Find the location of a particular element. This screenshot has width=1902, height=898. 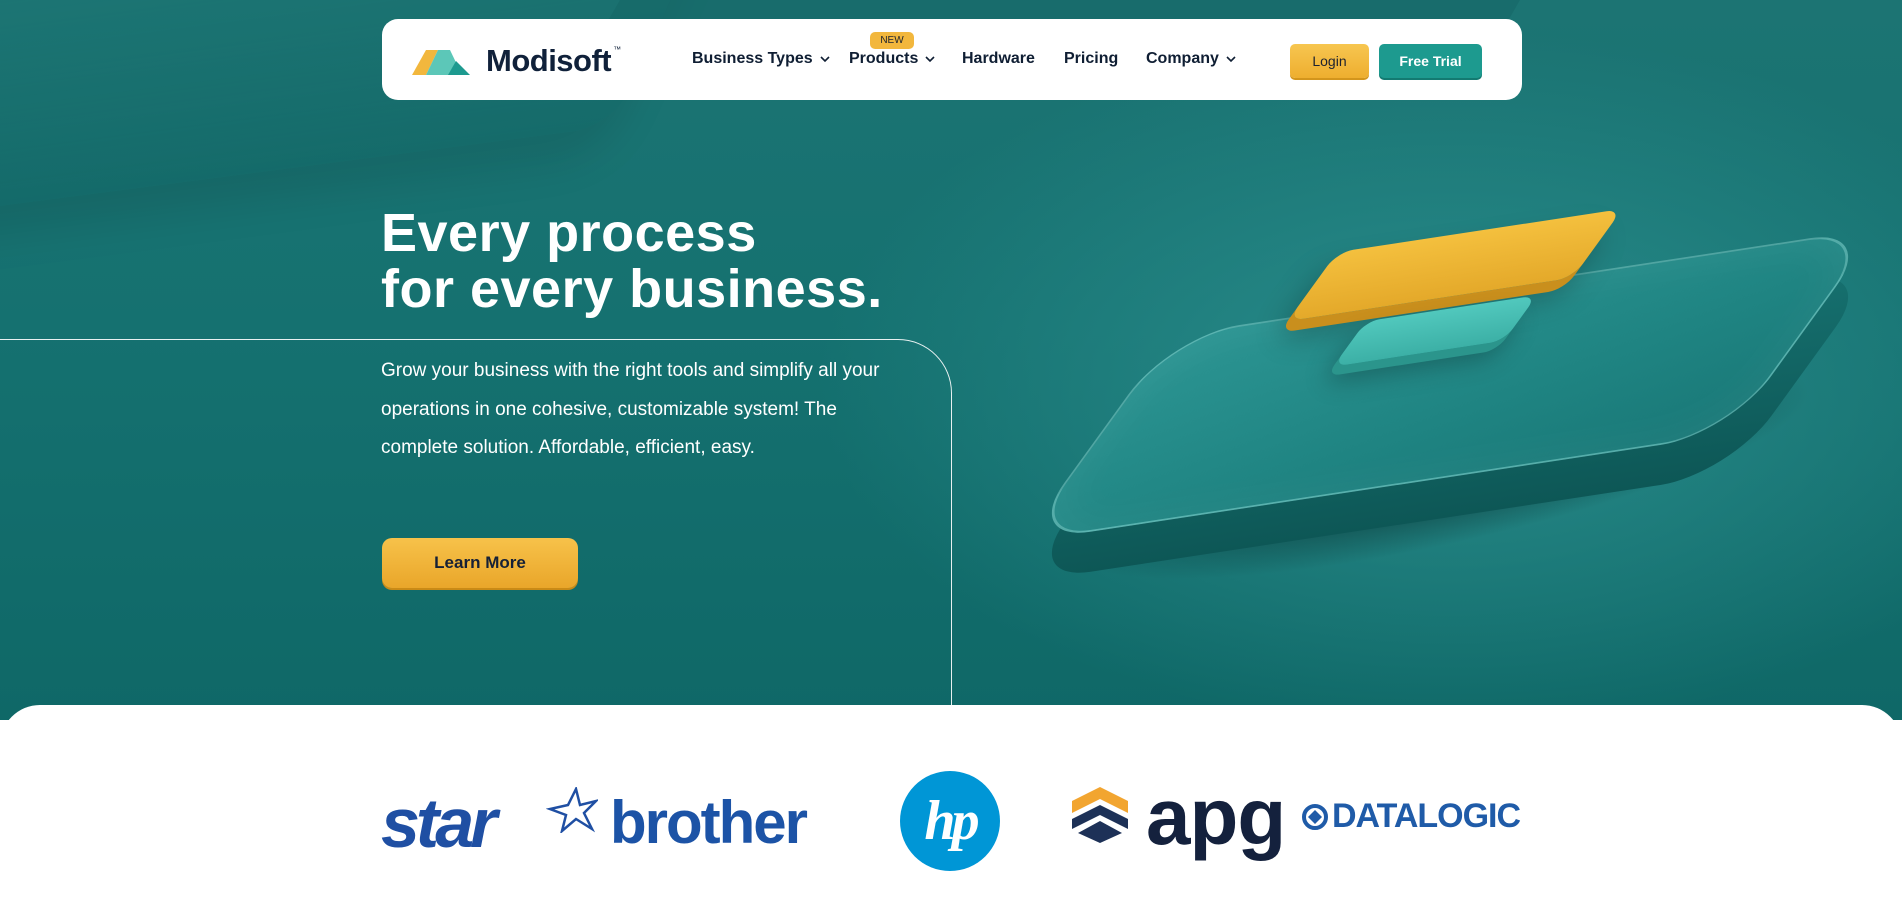

nav-label: Hardware is located at coordinates (998, 58).